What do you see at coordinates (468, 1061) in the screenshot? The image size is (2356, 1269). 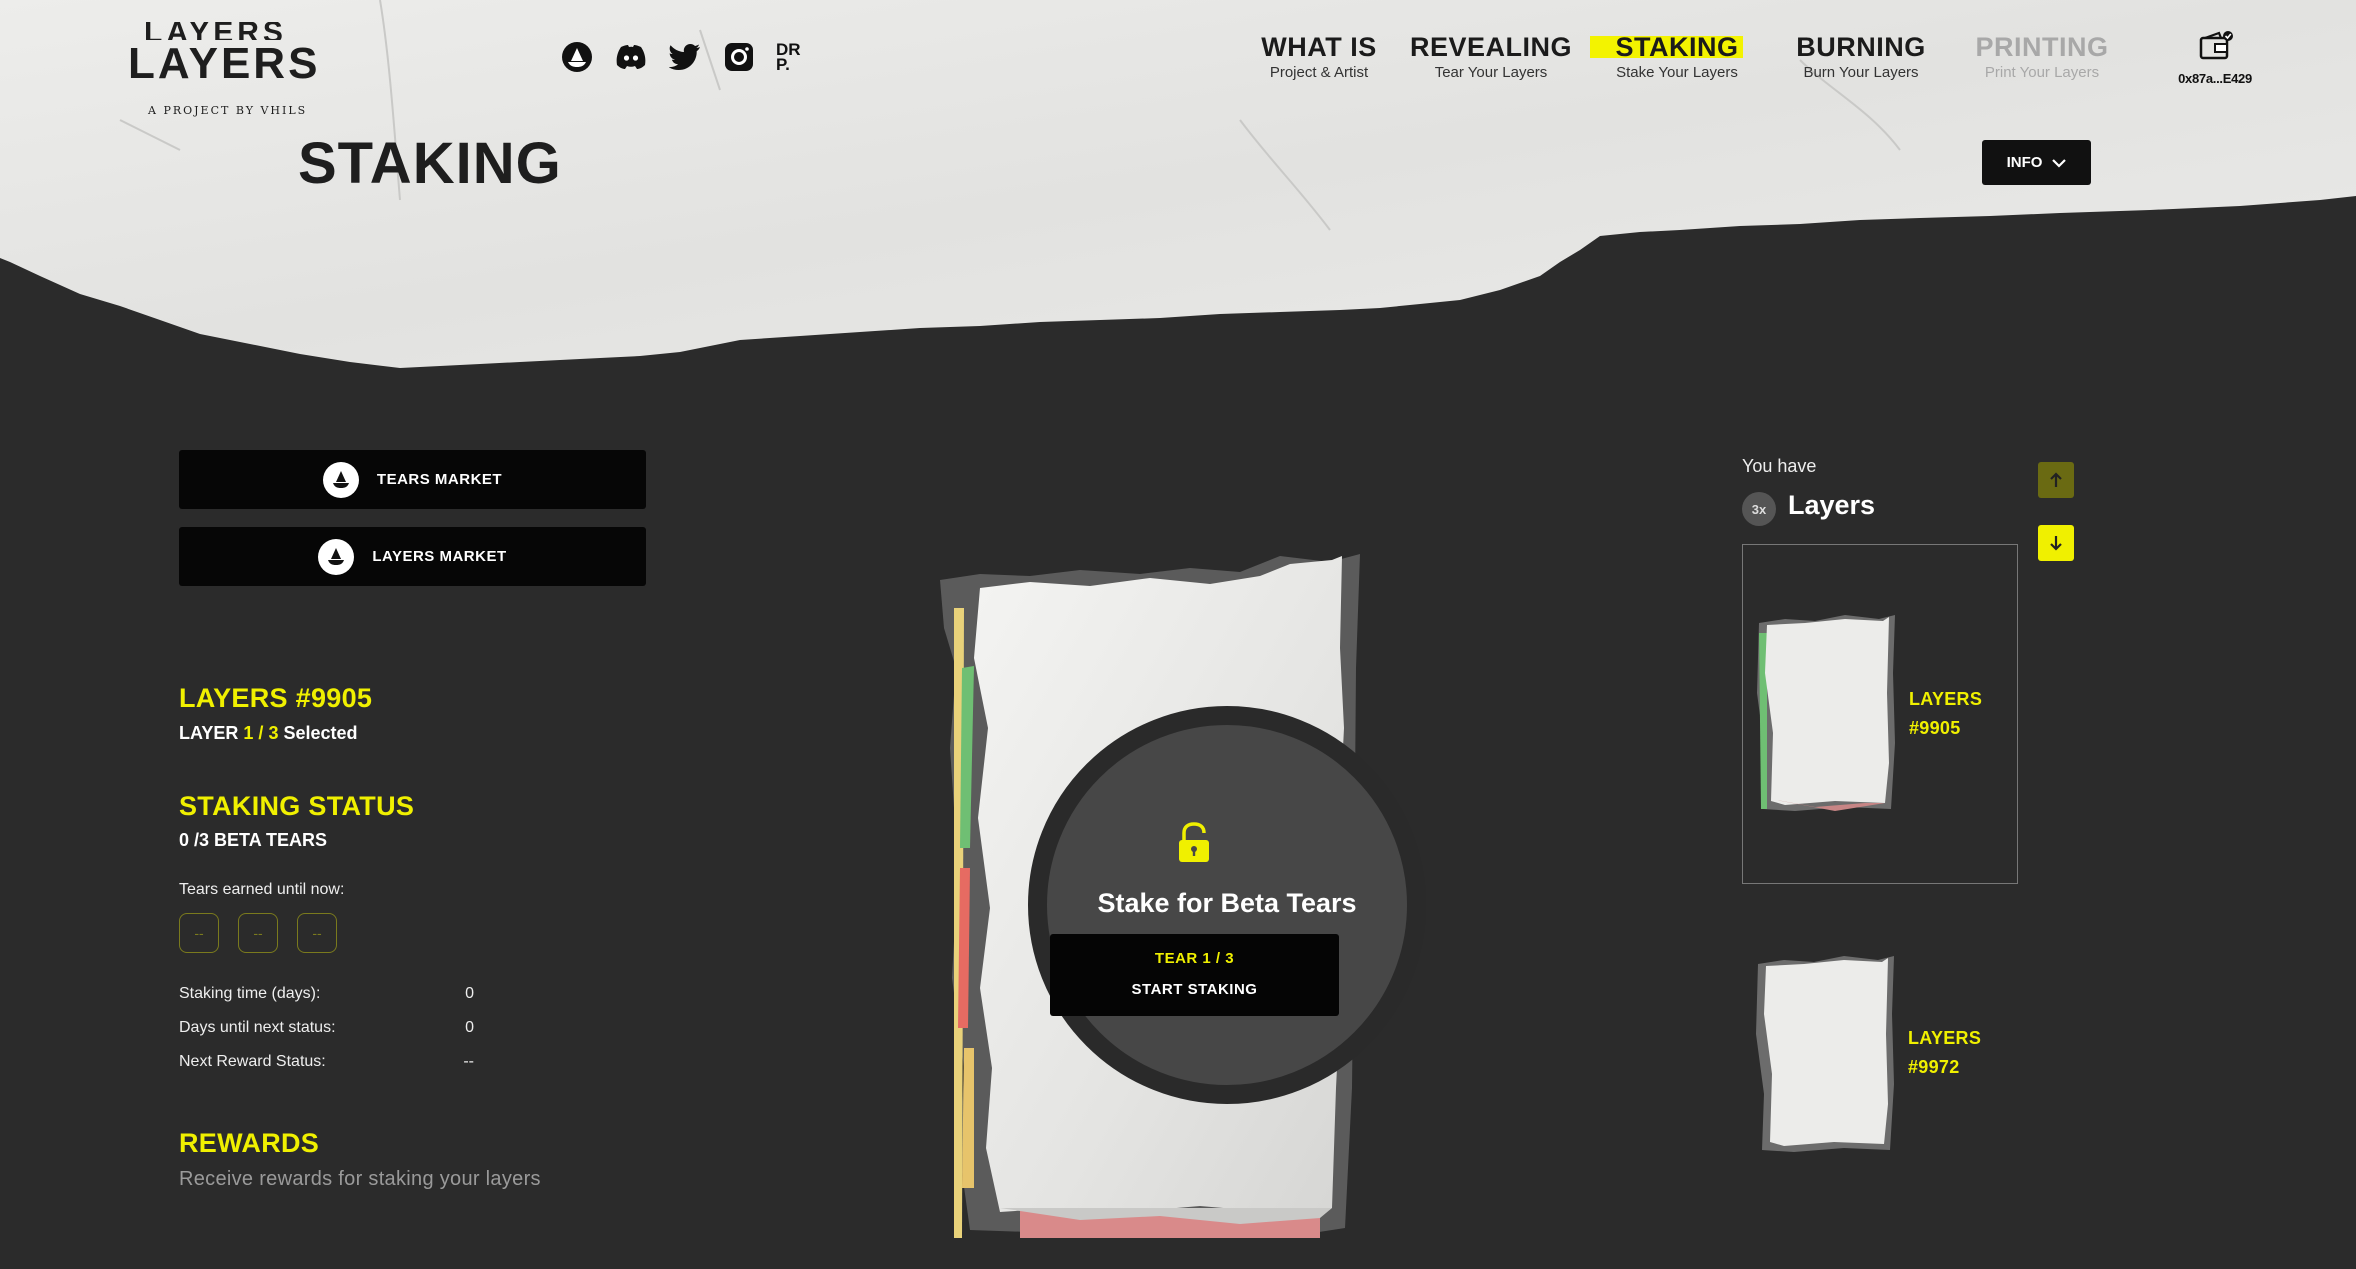 I see `stat-value: --` at bounding box center [468, 1061].